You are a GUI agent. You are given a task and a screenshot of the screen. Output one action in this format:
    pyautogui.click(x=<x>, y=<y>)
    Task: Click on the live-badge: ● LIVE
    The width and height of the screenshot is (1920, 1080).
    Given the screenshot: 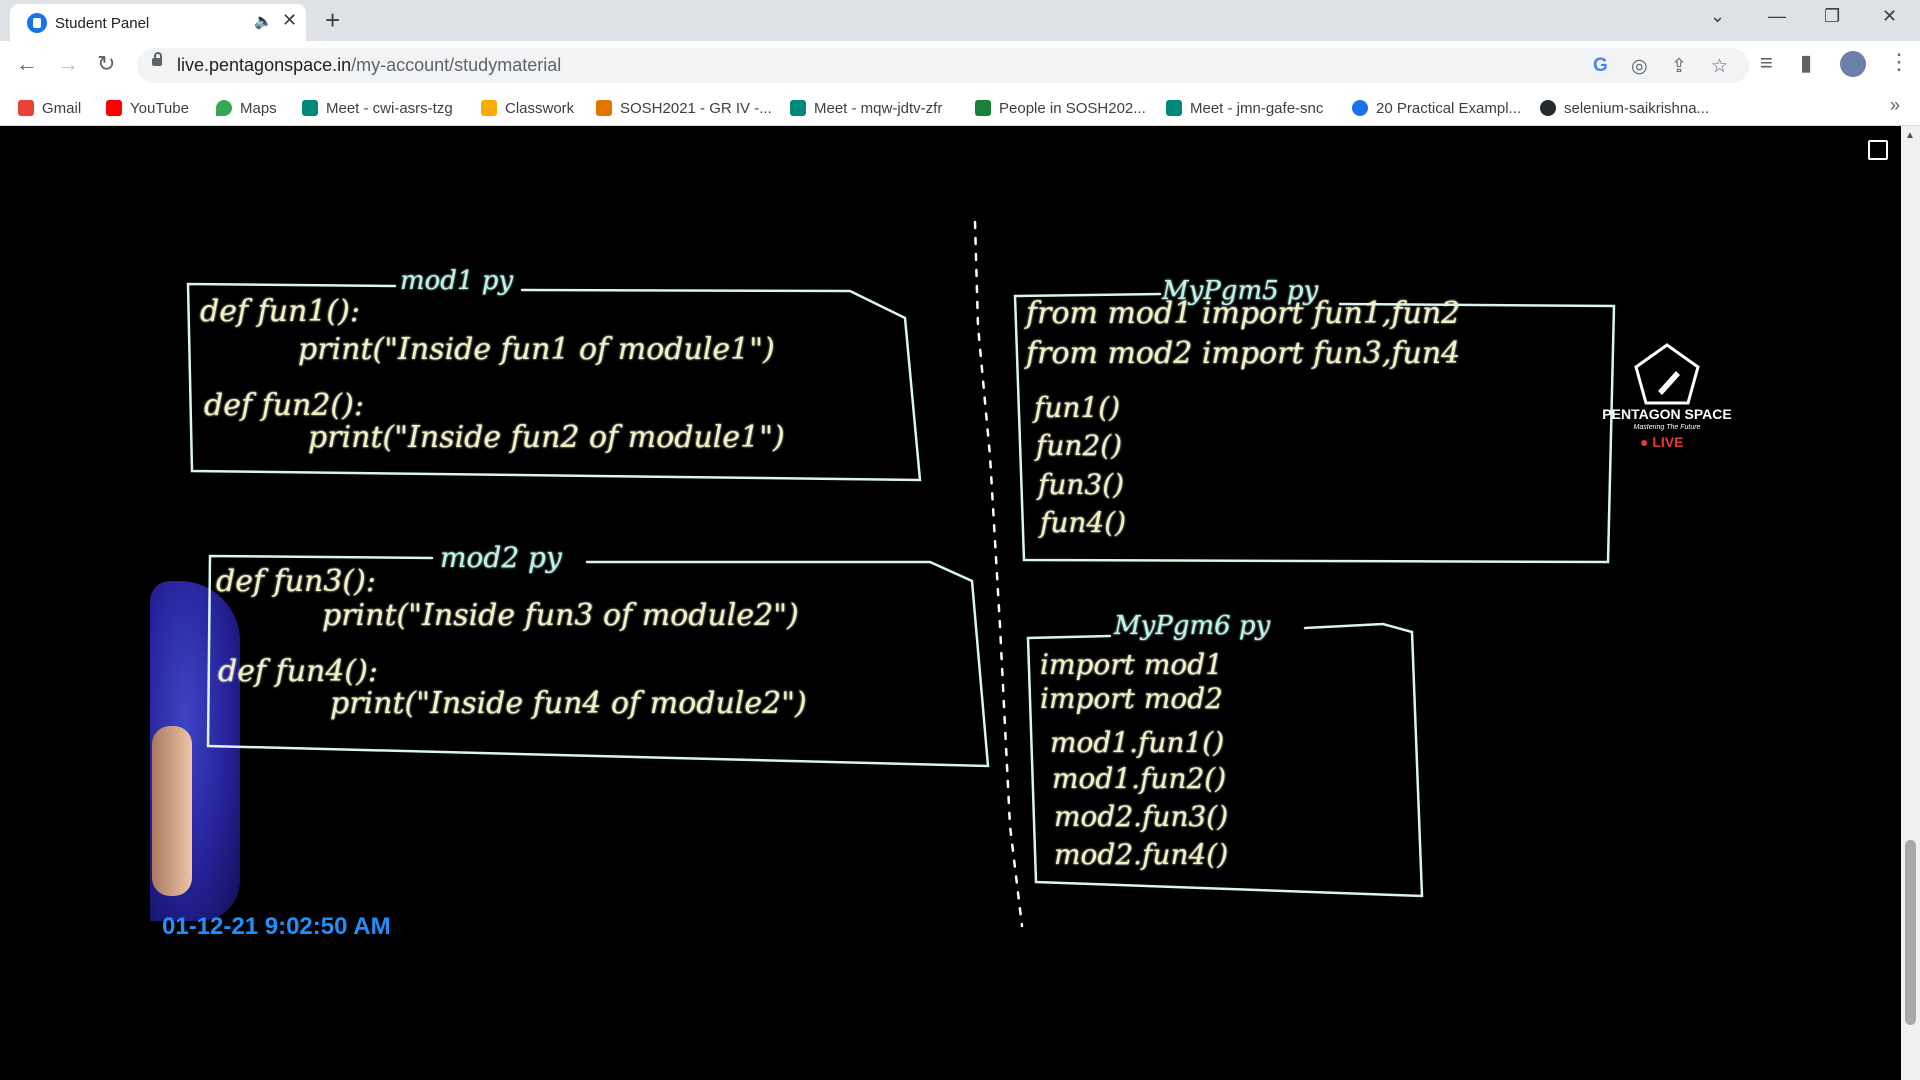 What is the action you would take?
    pyautogui.click(x=1662, y=442)
    